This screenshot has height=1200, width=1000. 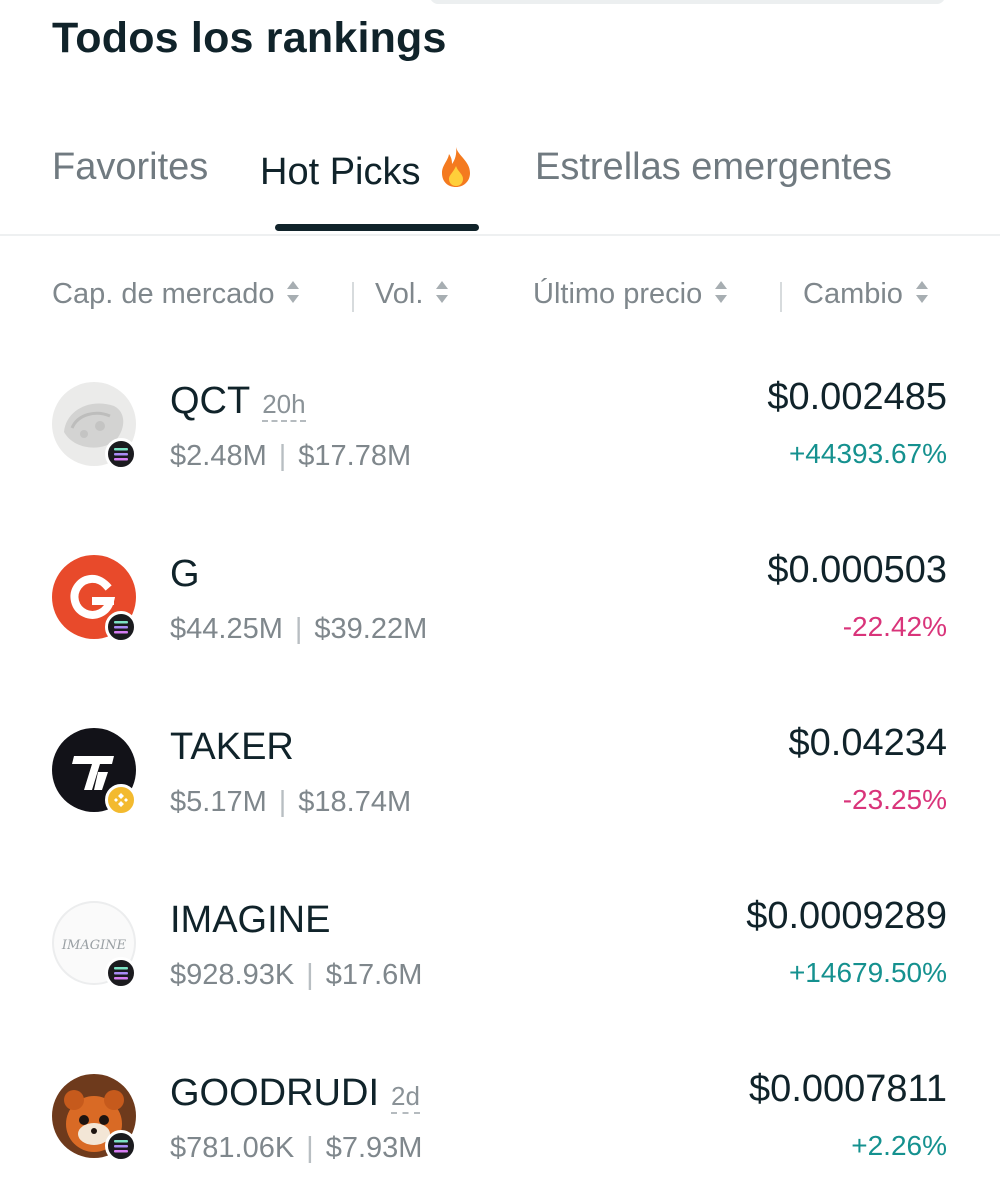 I want to click on token-symbol: G, so click(x=185, y=574).